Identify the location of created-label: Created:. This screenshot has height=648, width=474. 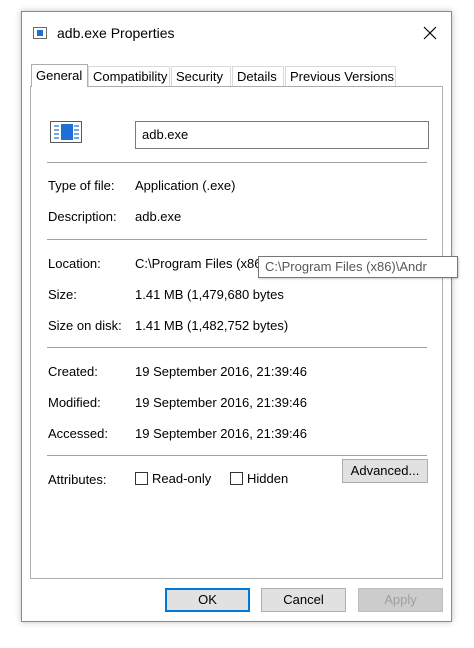
(73, 371).